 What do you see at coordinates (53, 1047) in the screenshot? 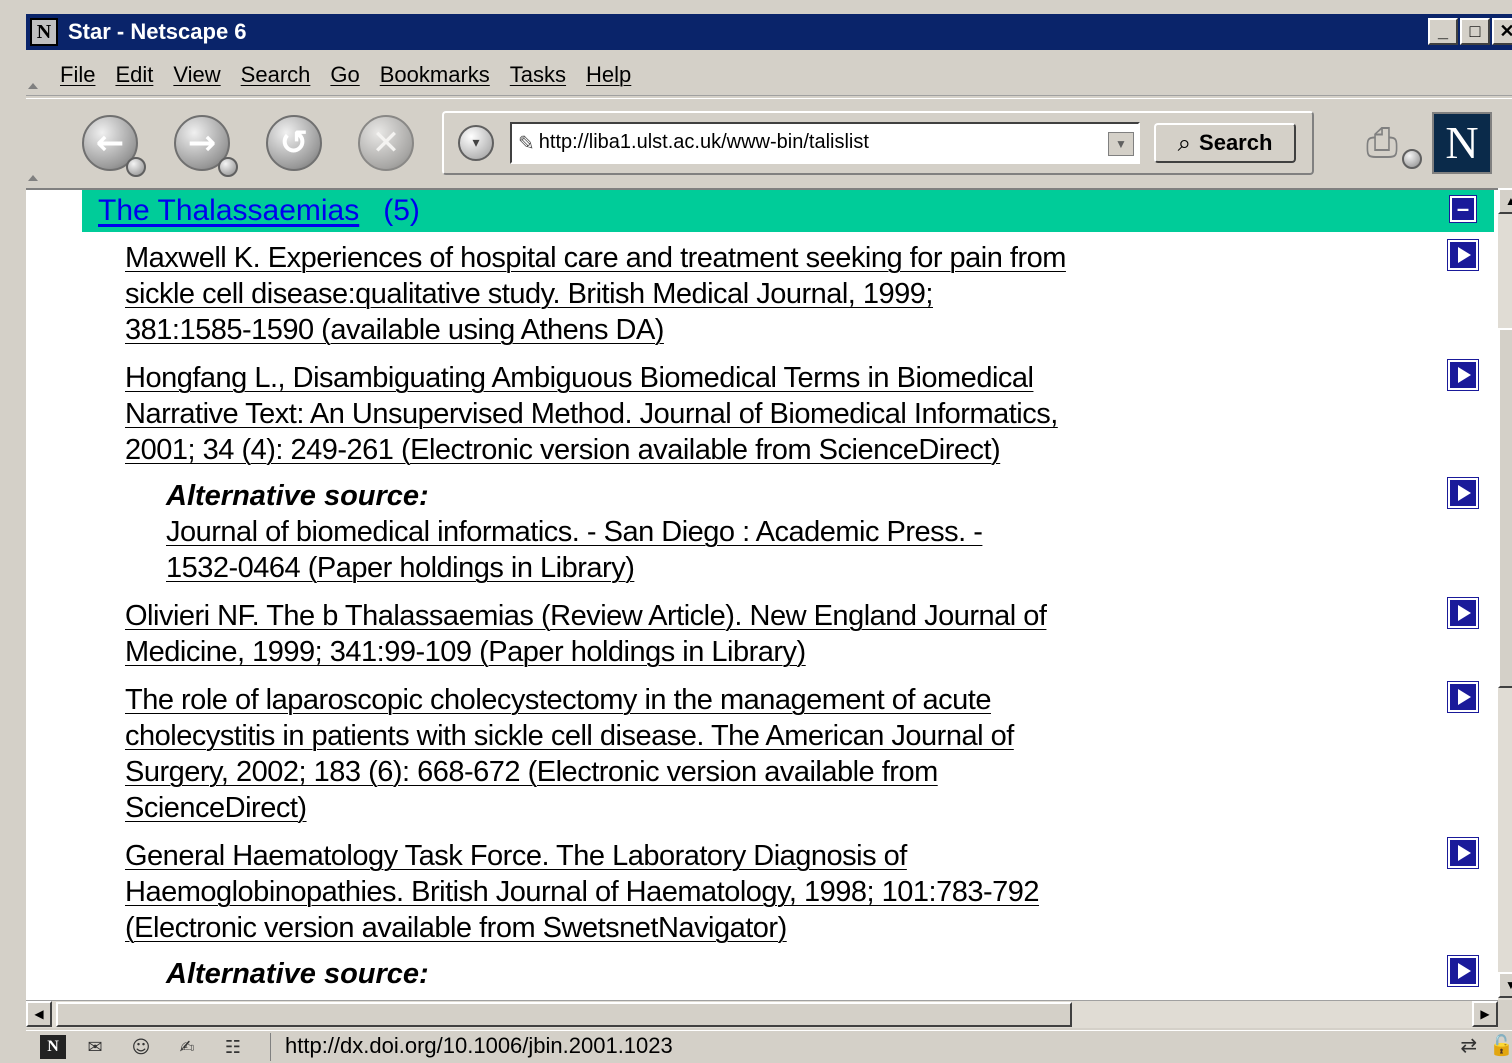
I see `navigator-icon: N` at bounding box center [53, 1047].